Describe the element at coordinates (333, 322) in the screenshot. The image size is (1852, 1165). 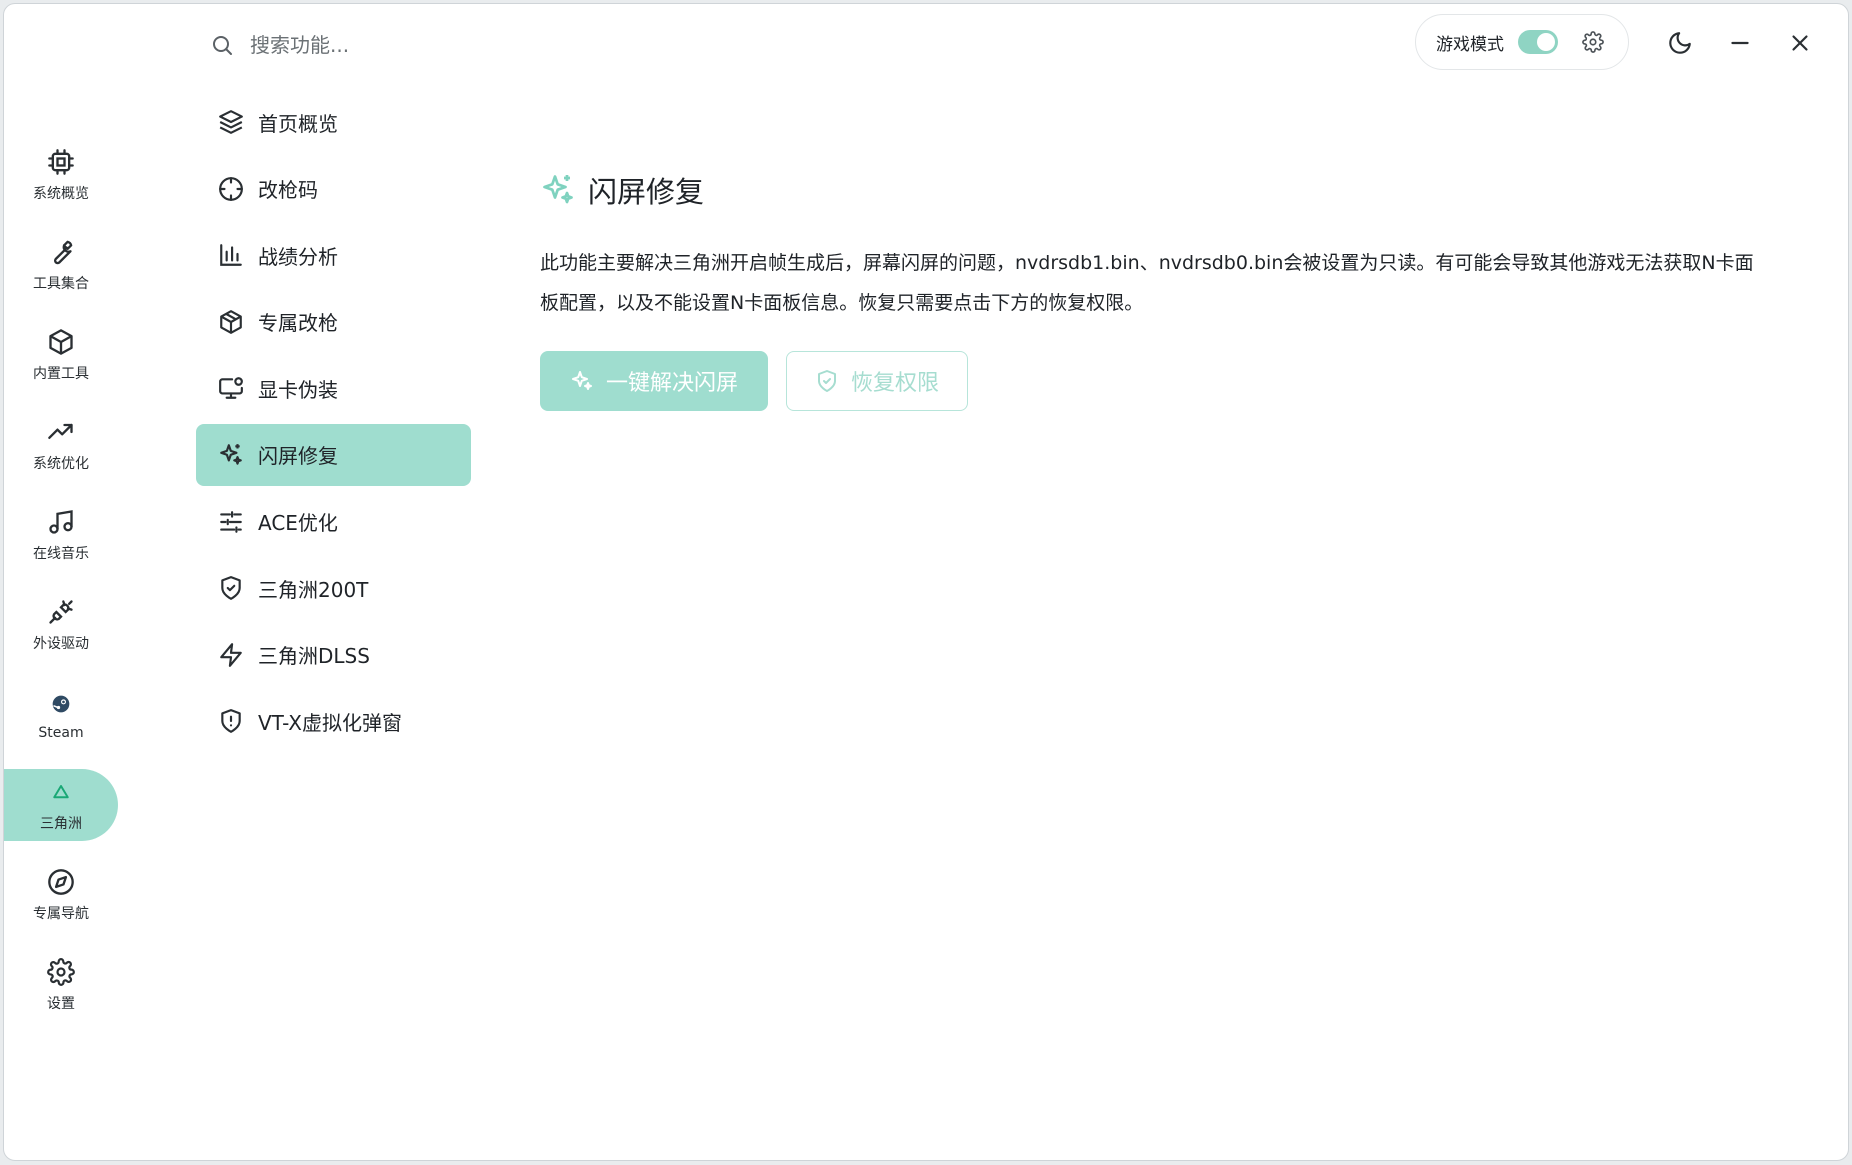
I see `menu-item-custom-gun: 专属改枪` at that location.